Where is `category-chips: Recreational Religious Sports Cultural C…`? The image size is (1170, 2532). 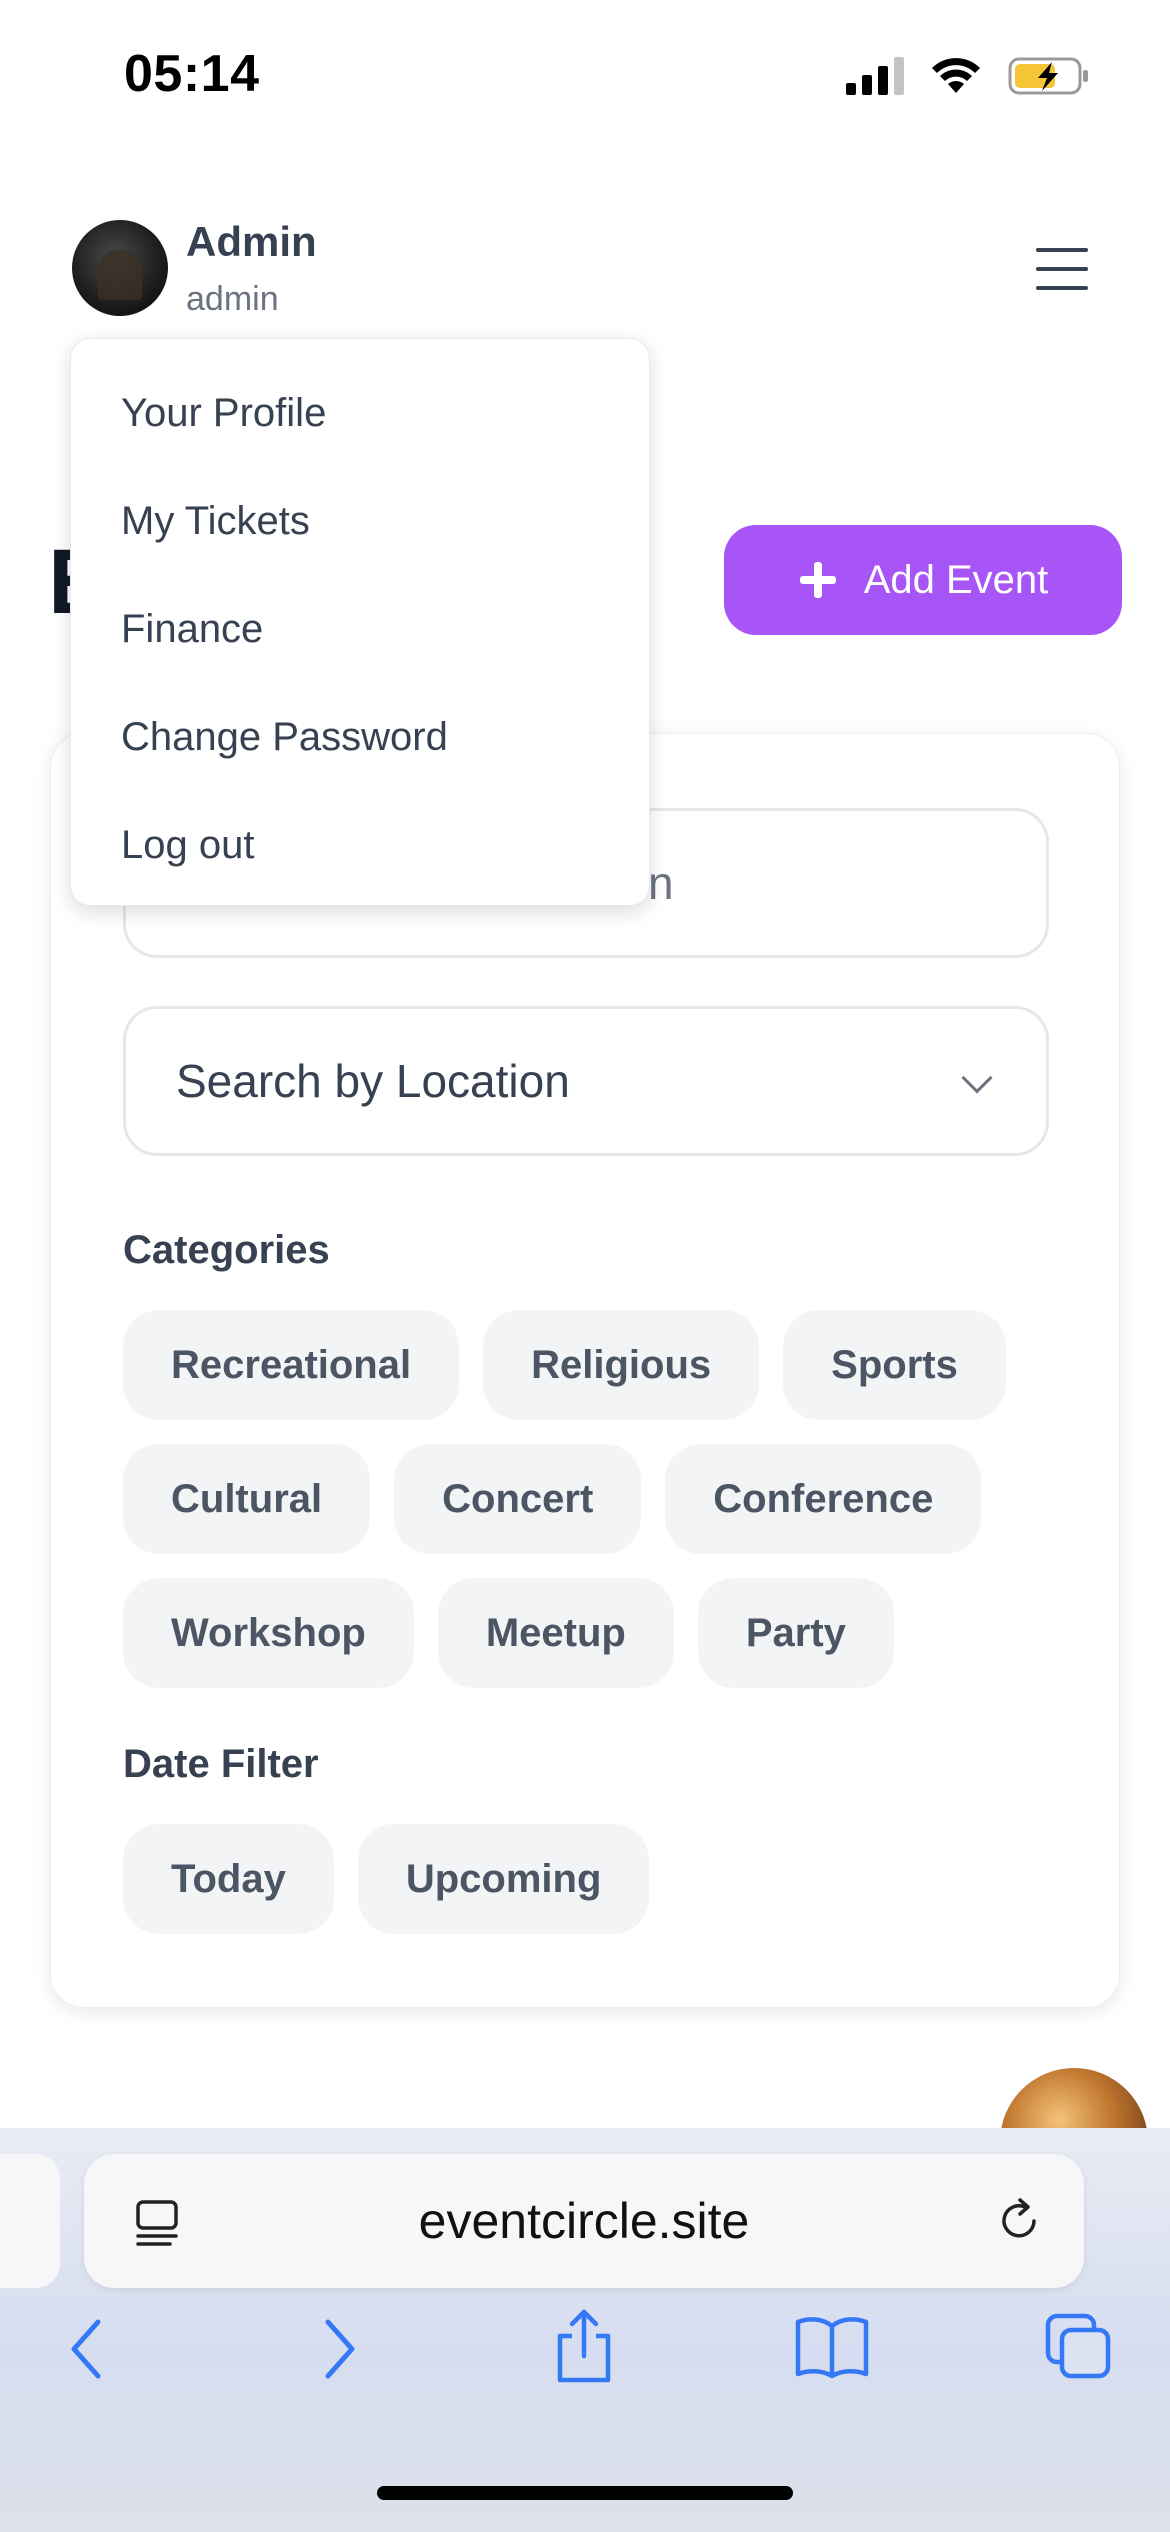
category-chips: Recreational Religious Sports Cultural C… is located at coordinates (593, 1499).